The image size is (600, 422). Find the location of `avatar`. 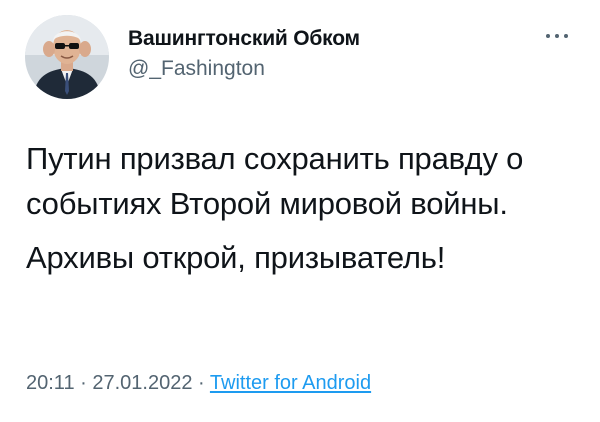

avatar is located at coordinates (67, 57).